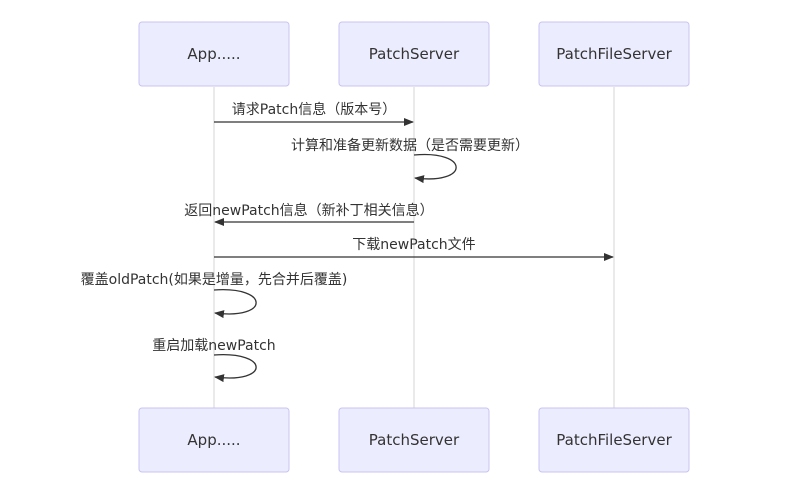  I want to click on message-label: 计算和准备更新数据（是否需要更新）, so click(410, 145).